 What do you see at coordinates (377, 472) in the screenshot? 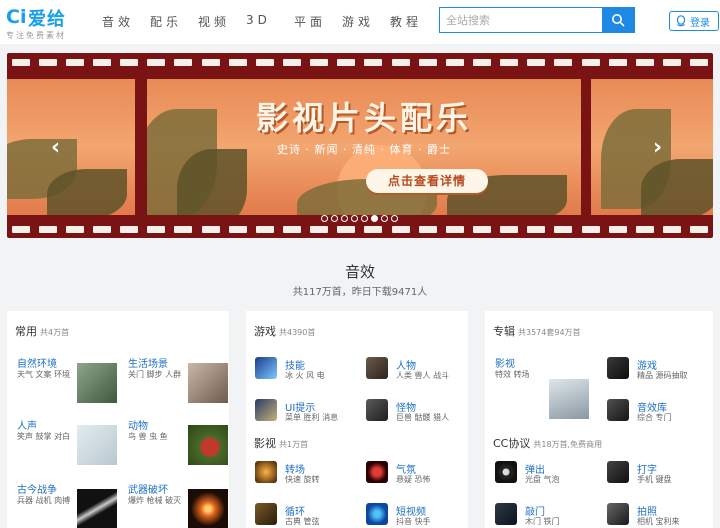
I see `atmosphere-icon` at bounding box center [377, 472].